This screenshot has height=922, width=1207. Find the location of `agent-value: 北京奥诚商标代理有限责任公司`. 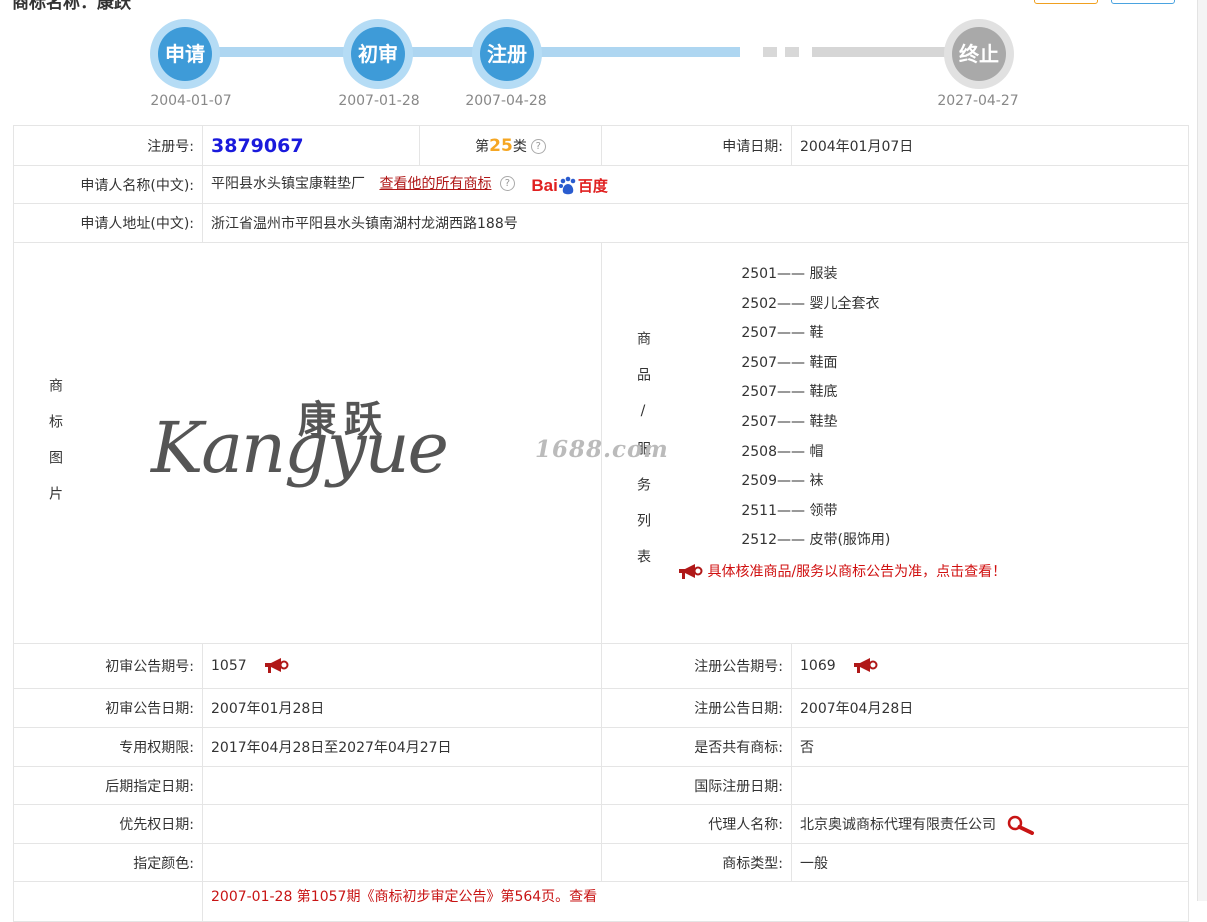

agent-value: 北京奥诚商标代理有限责任公司 is located at coordinates (898, 824).